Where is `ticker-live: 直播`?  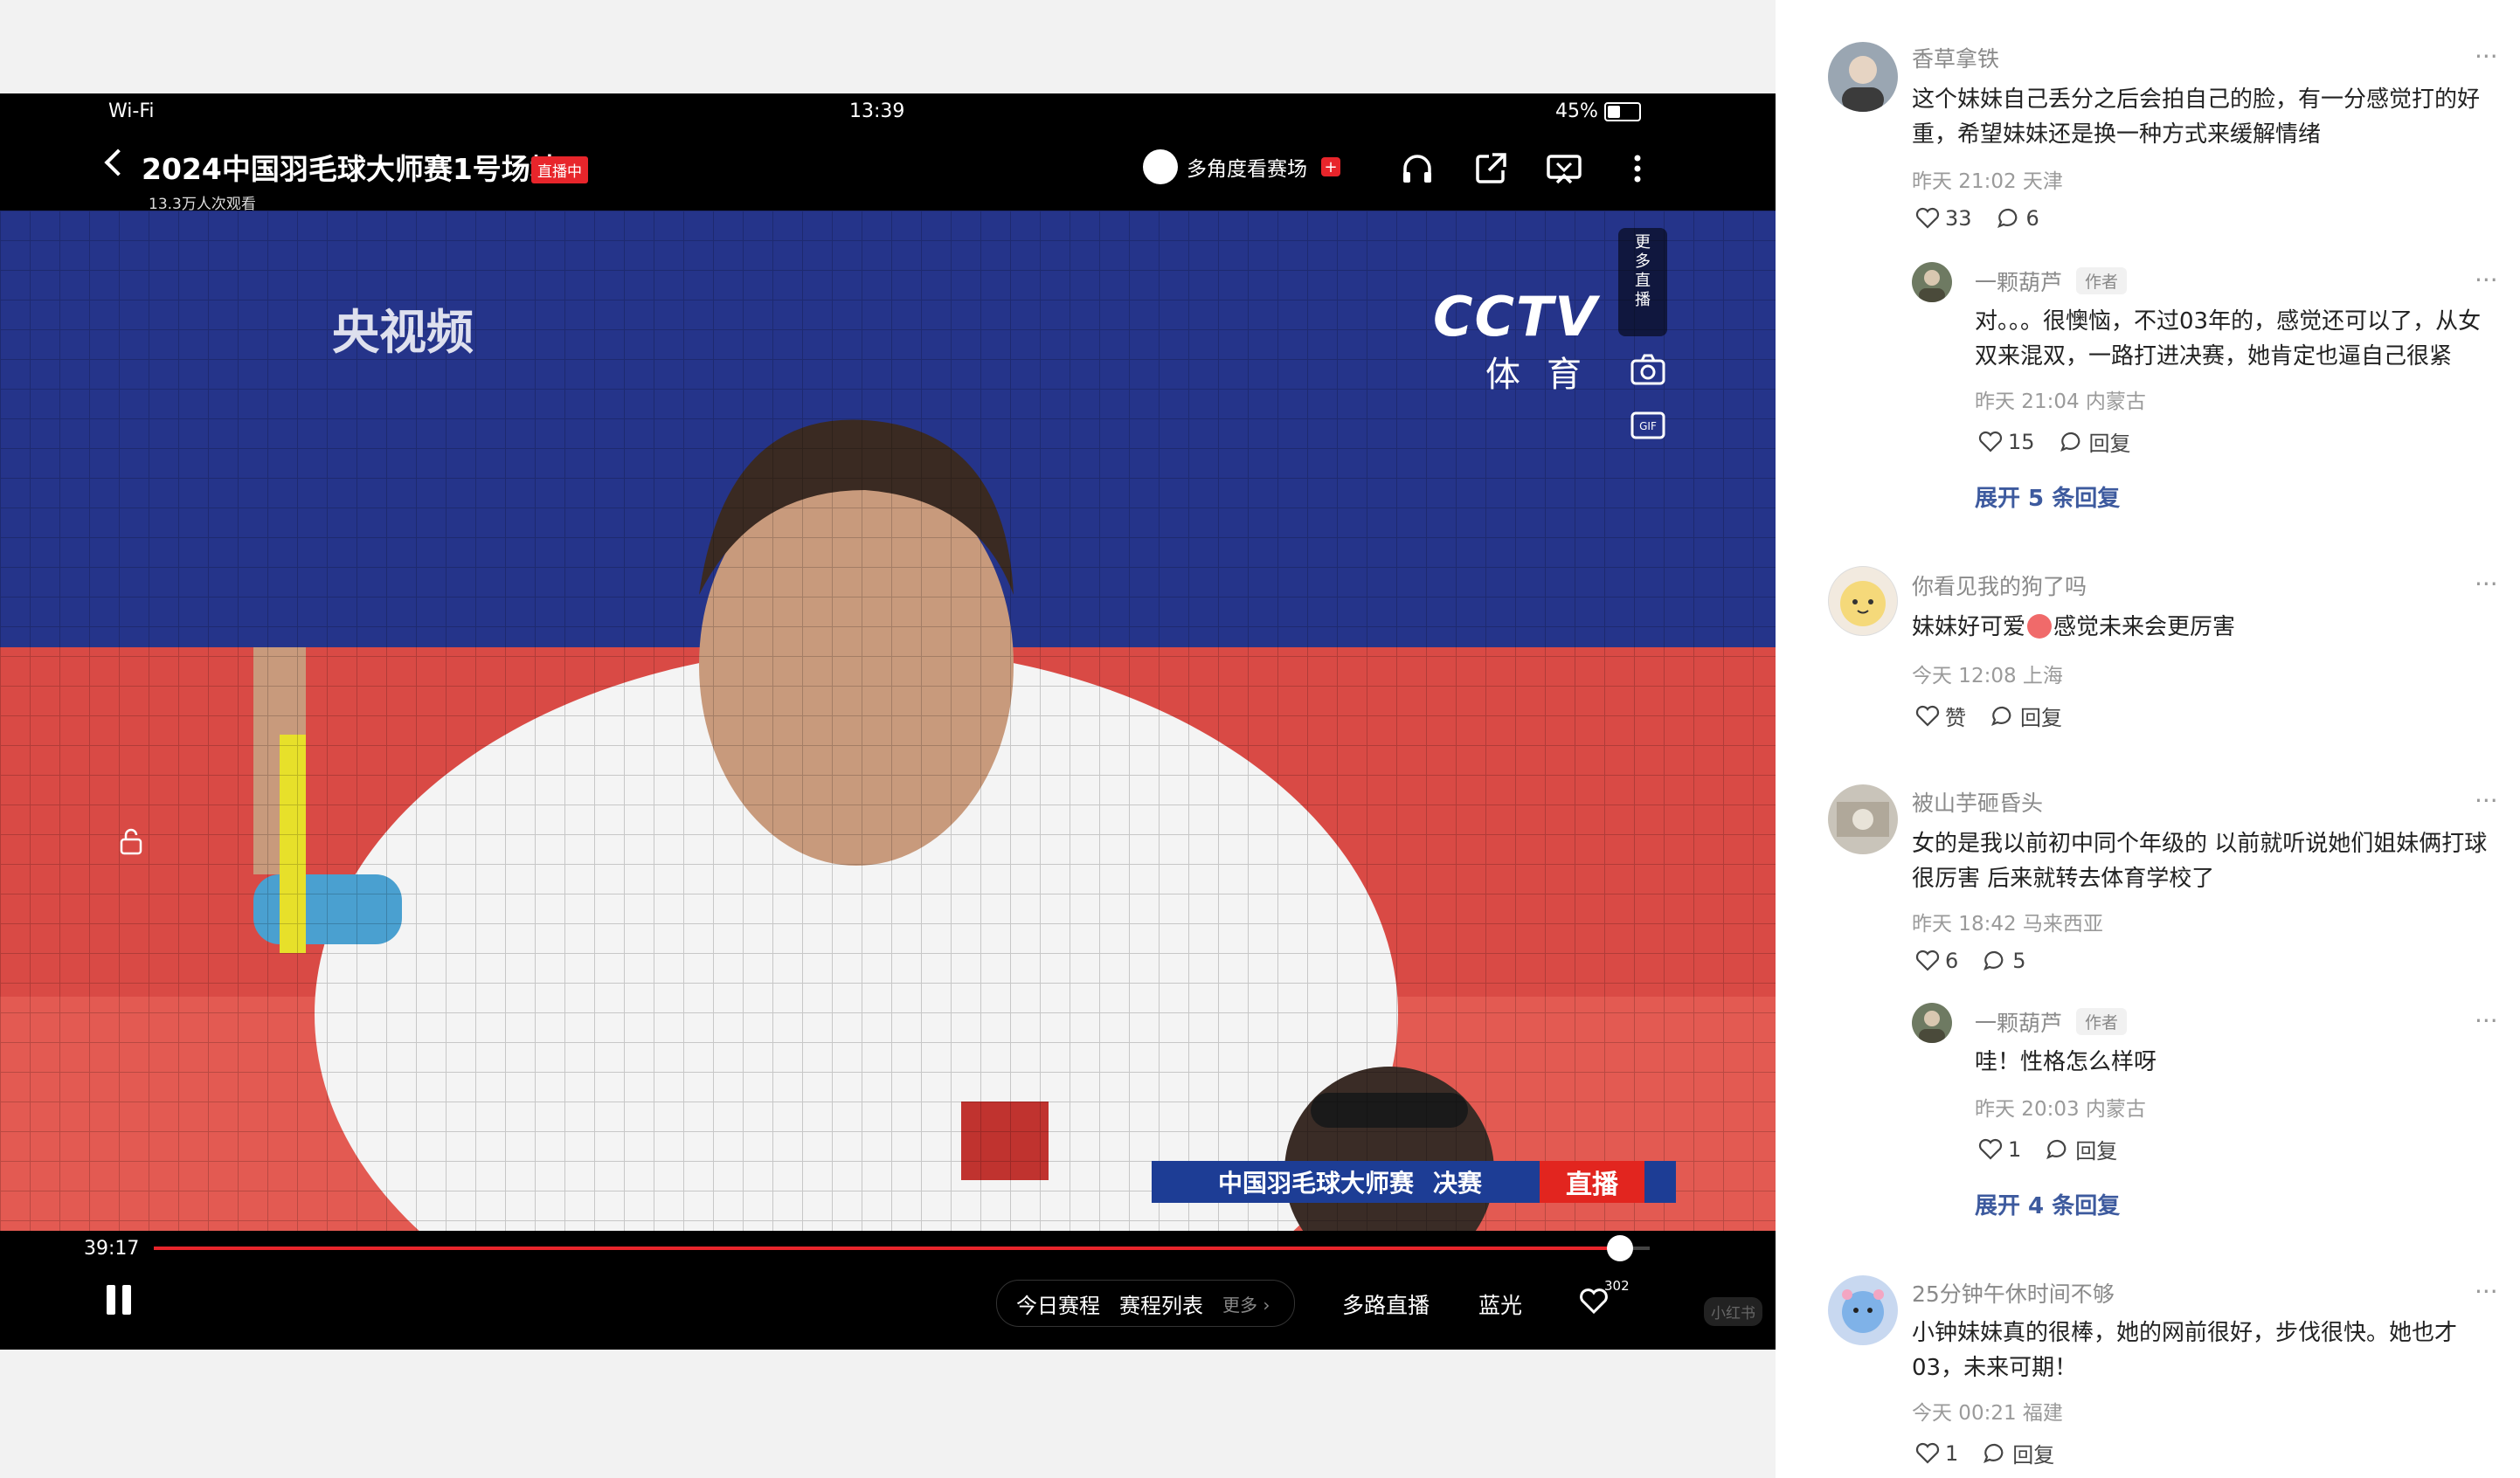 ticker-live: 直播 is located at coordinates (1592, 1182).